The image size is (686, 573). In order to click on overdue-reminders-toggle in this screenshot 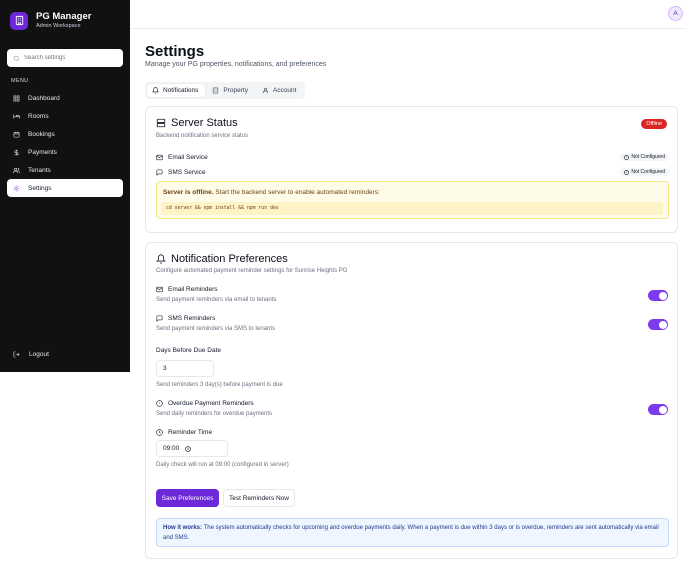, I will do `click(658, 409)`.